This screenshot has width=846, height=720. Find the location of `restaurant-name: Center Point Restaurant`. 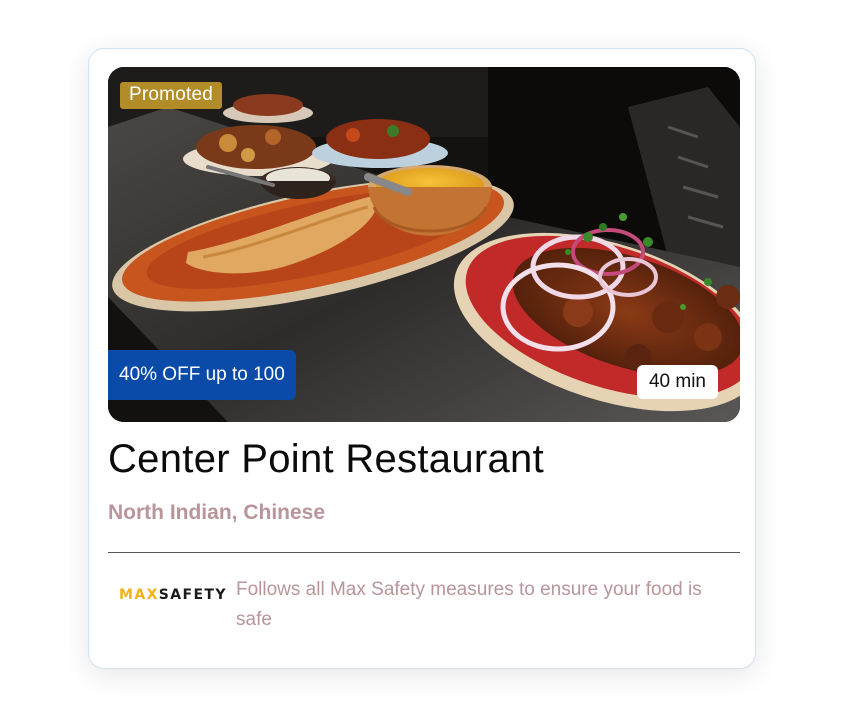

restaurant-name: Center Point Restaurant is located at coordinates (326, 459).